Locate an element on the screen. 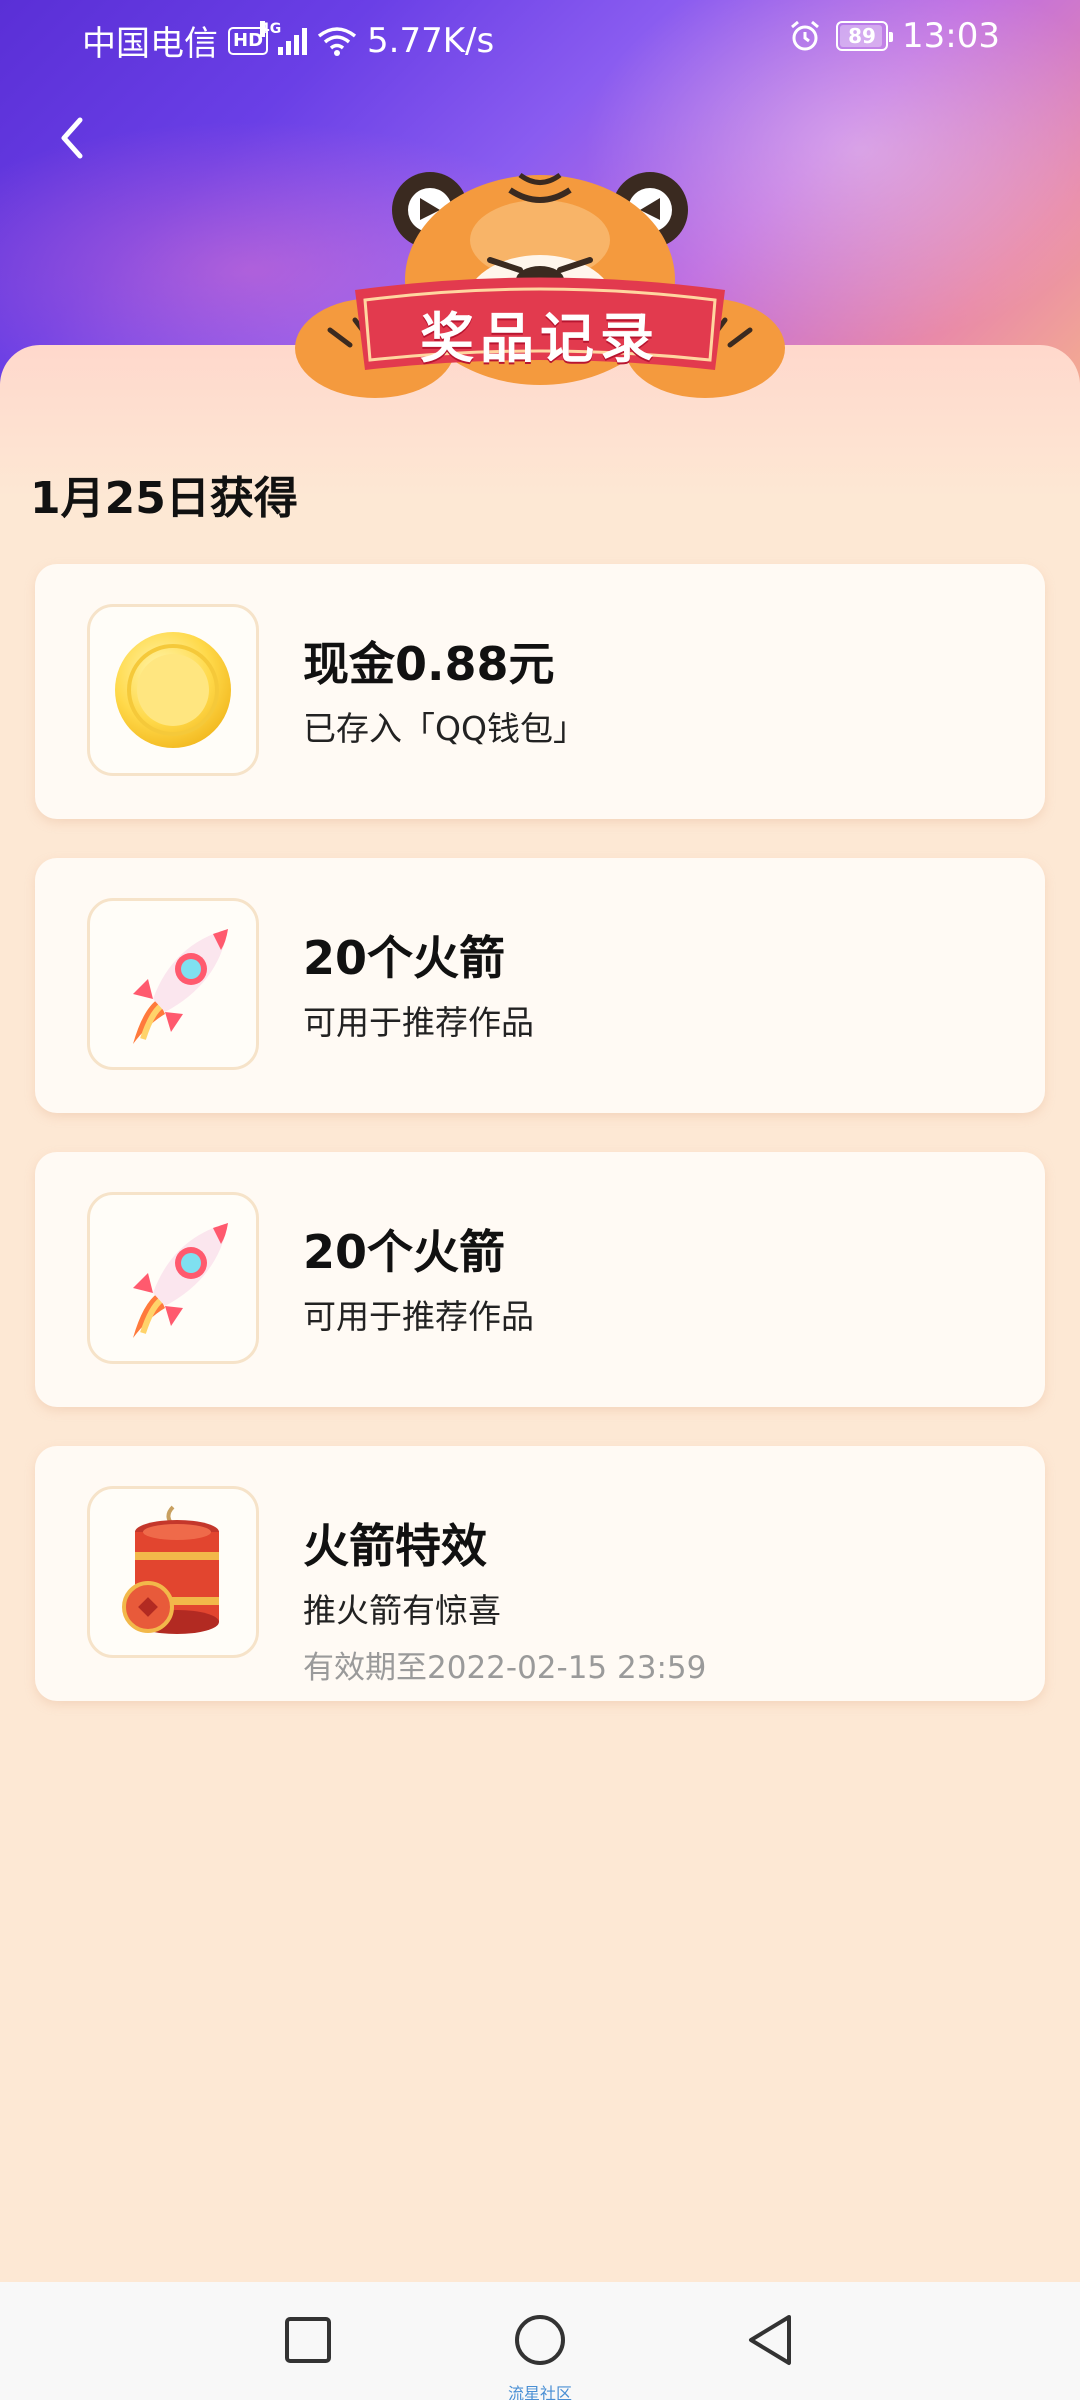  network-speed: 5.77K/s is located at coordinates (431, 40).